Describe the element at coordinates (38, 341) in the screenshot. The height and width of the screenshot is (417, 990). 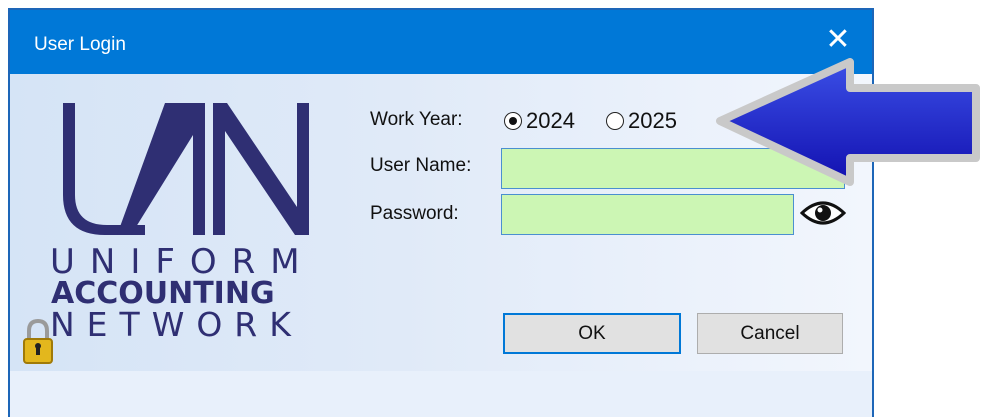
I see `lock-icon` at that location.